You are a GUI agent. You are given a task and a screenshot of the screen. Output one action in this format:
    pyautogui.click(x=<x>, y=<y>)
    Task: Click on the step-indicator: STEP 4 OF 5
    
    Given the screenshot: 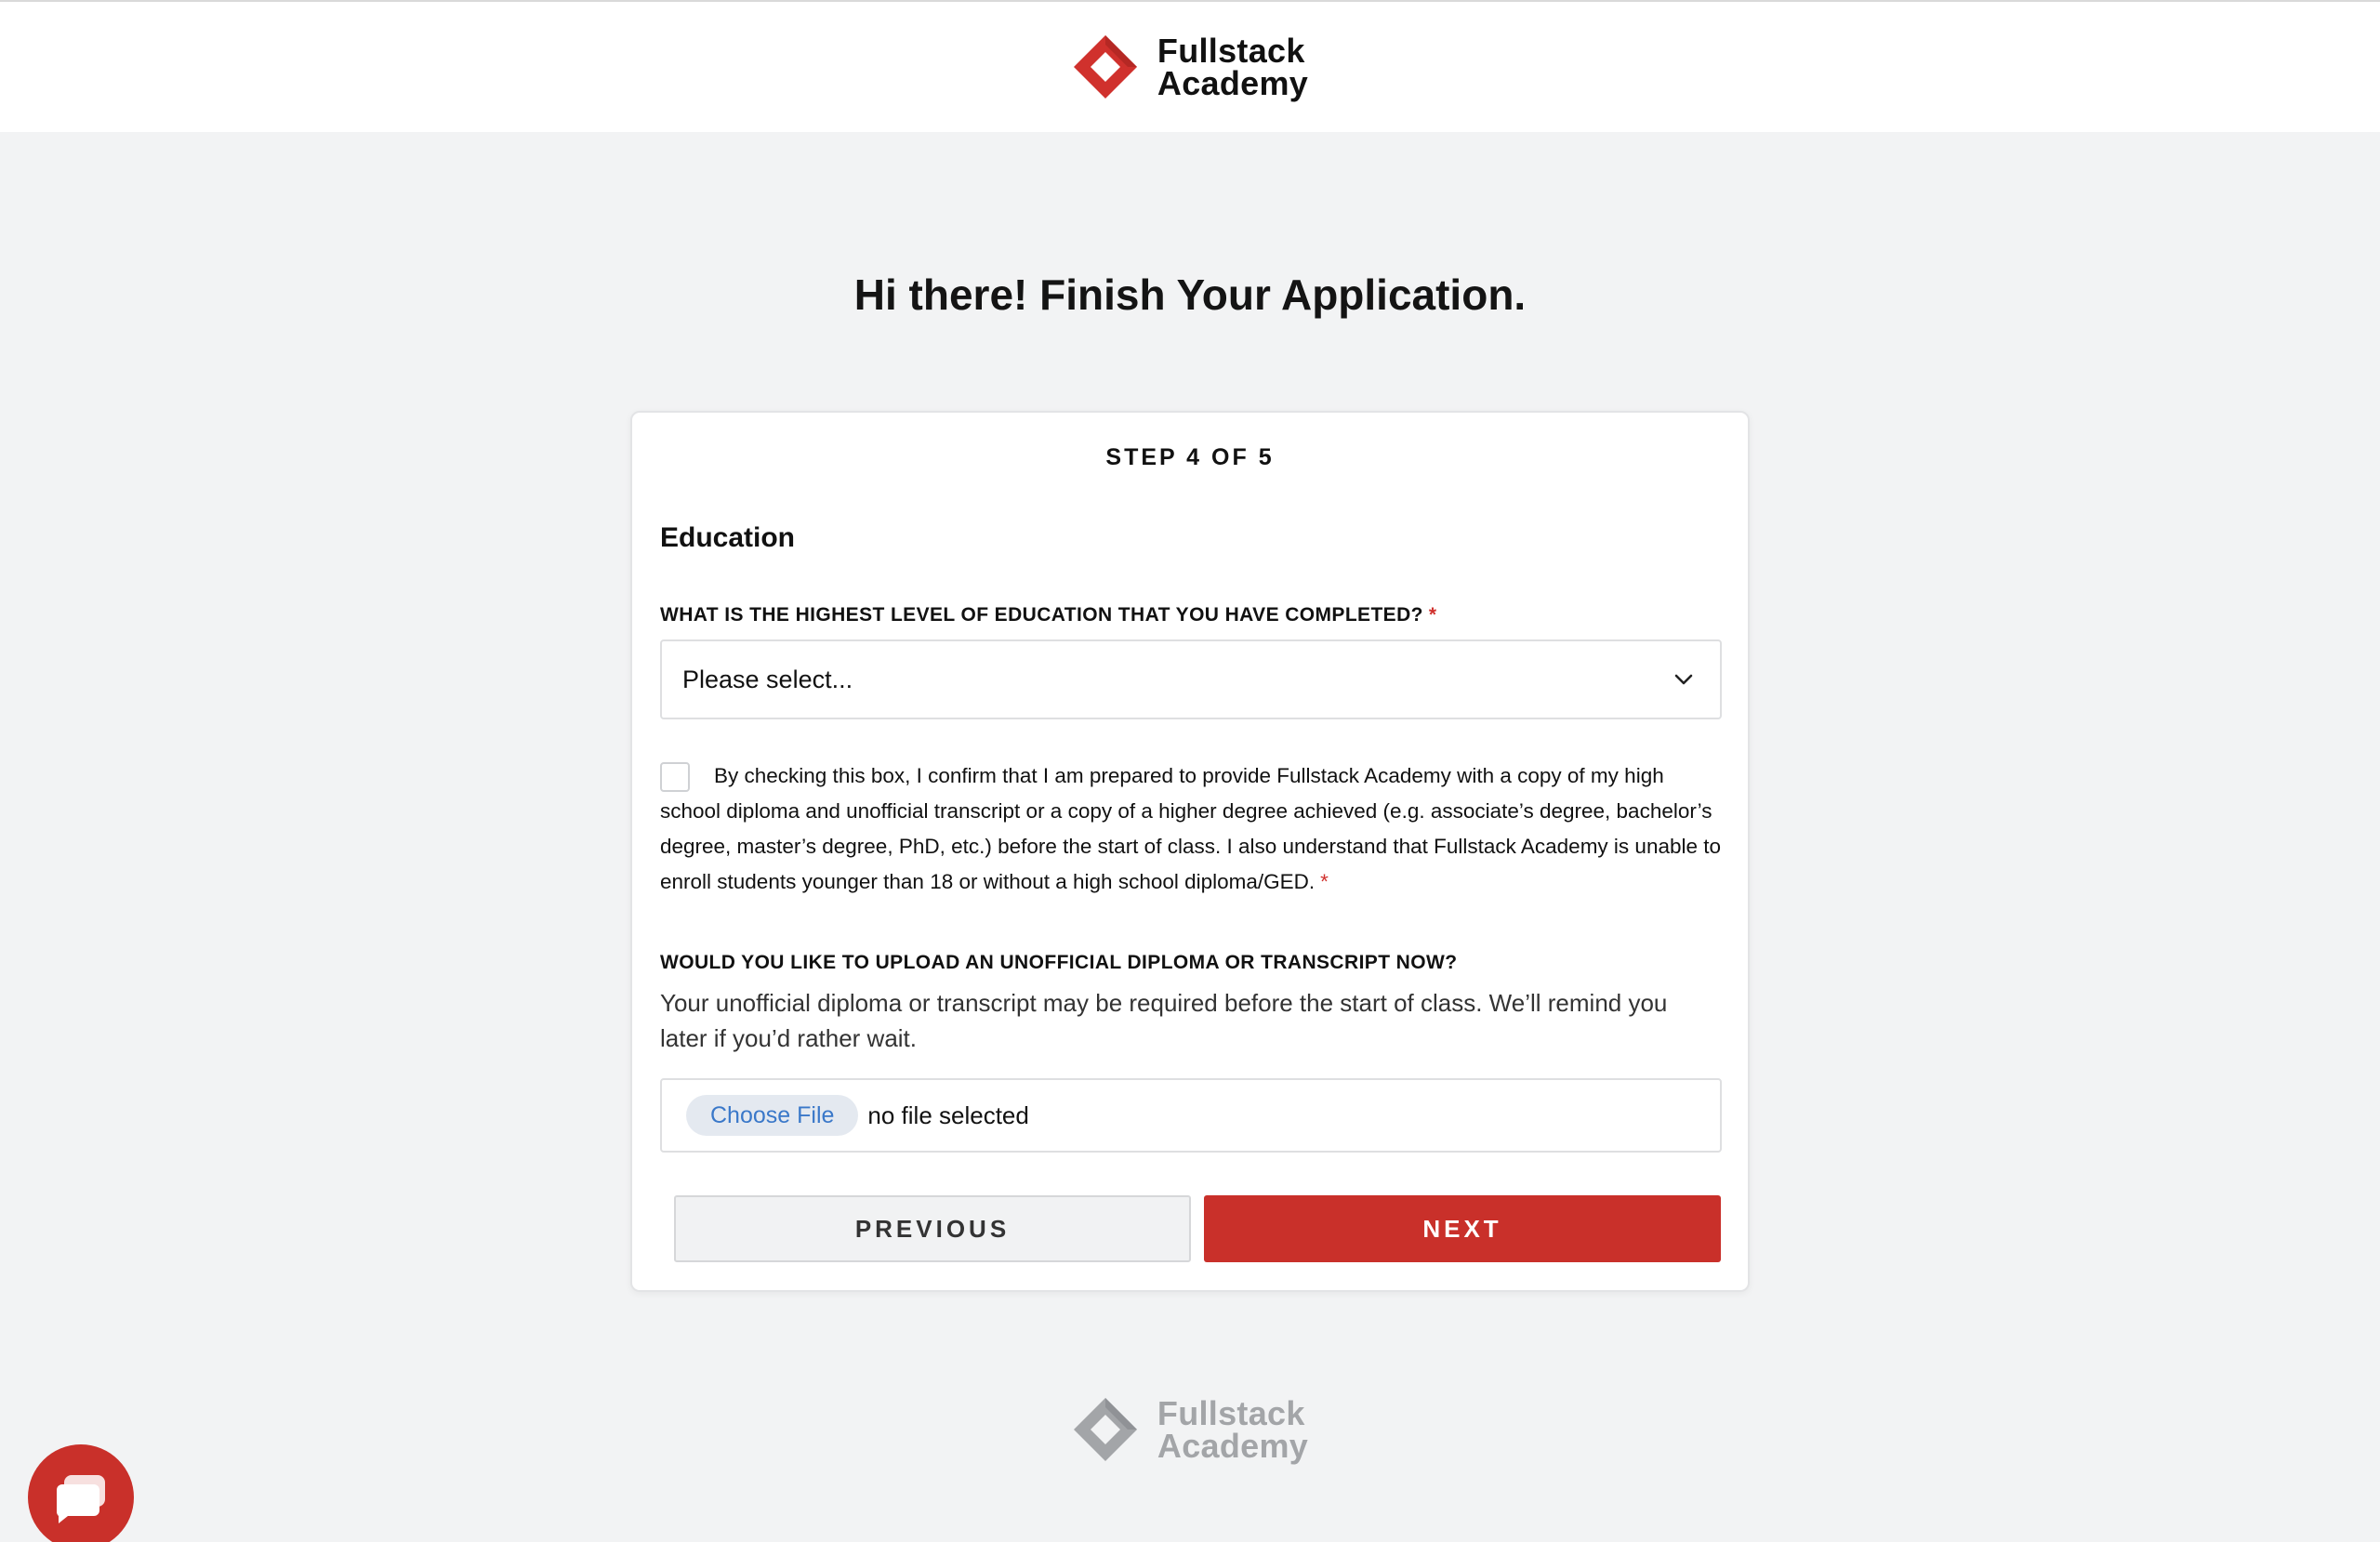 What is the action you would take?
    pyautogui.click(x=1190, y=457)
    